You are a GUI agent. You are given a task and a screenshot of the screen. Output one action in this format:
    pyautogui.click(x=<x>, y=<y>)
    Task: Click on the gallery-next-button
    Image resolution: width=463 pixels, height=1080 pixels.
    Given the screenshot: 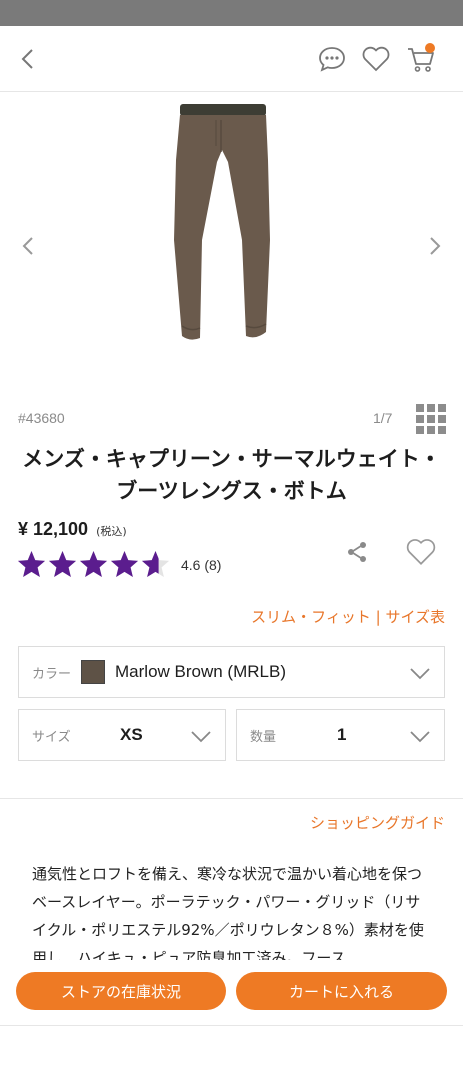 What is the action you would take?
    pyautogui.click(x=435, y=246)
    